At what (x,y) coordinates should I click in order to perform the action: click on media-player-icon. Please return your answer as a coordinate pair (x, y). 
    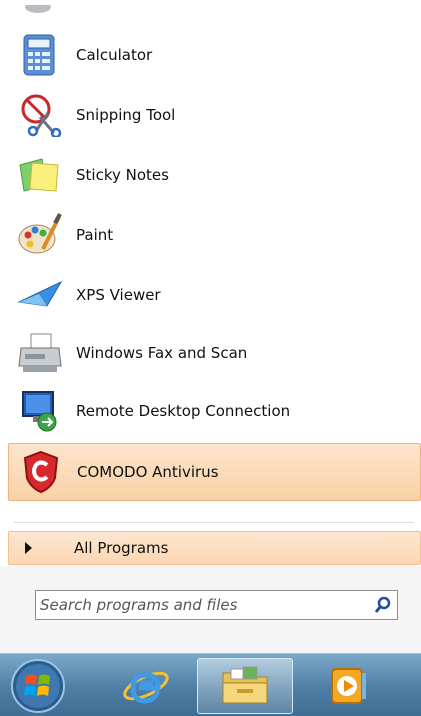
    Looking at the image, I should click on (348, 686).